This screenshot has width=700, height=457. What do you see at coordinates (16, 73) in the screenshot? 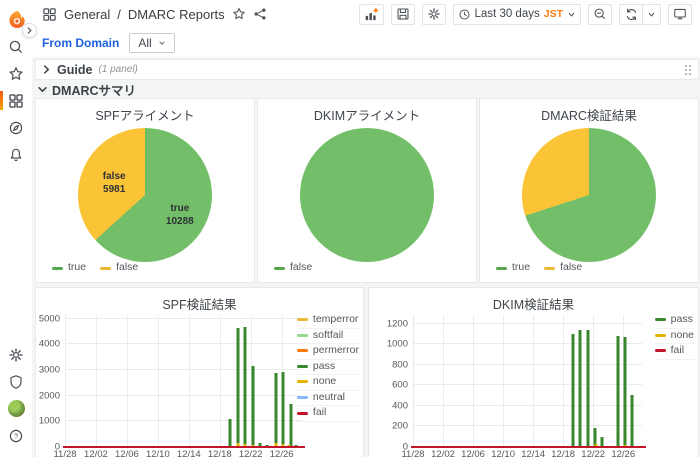
I see `sidebar-item-starred` at bounding box center [16, 73].